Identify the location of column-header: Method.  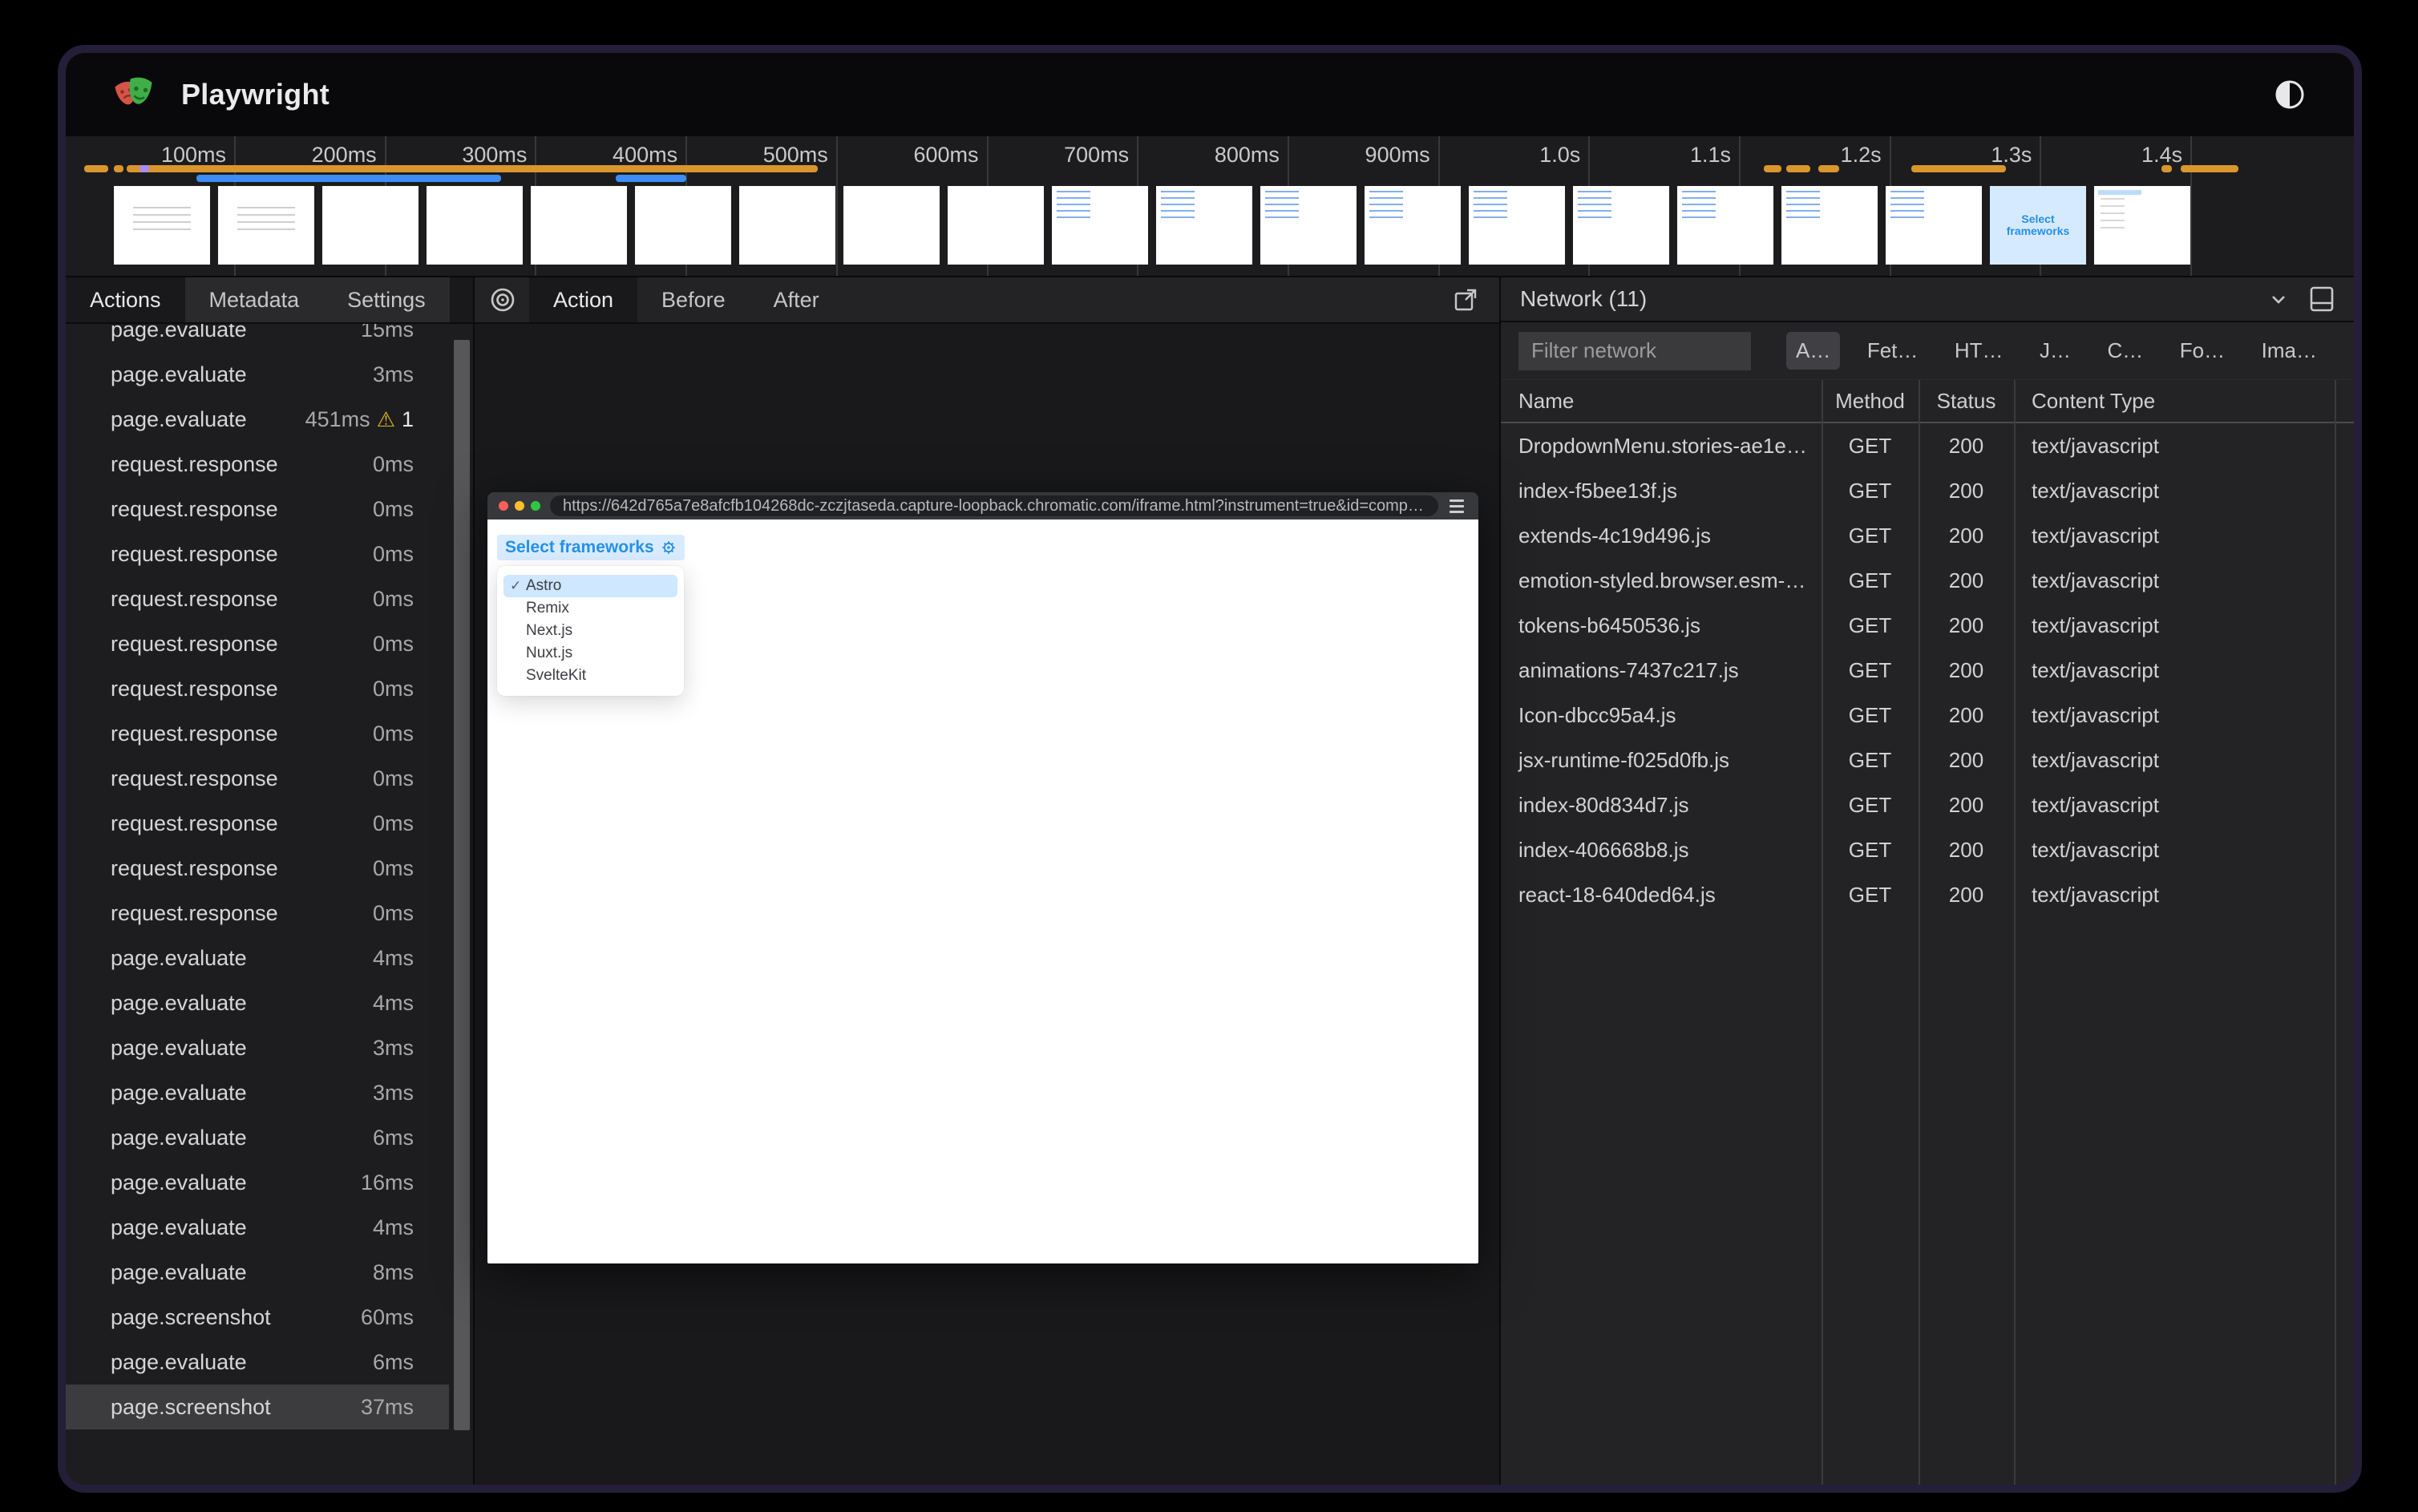
(1870, 402).